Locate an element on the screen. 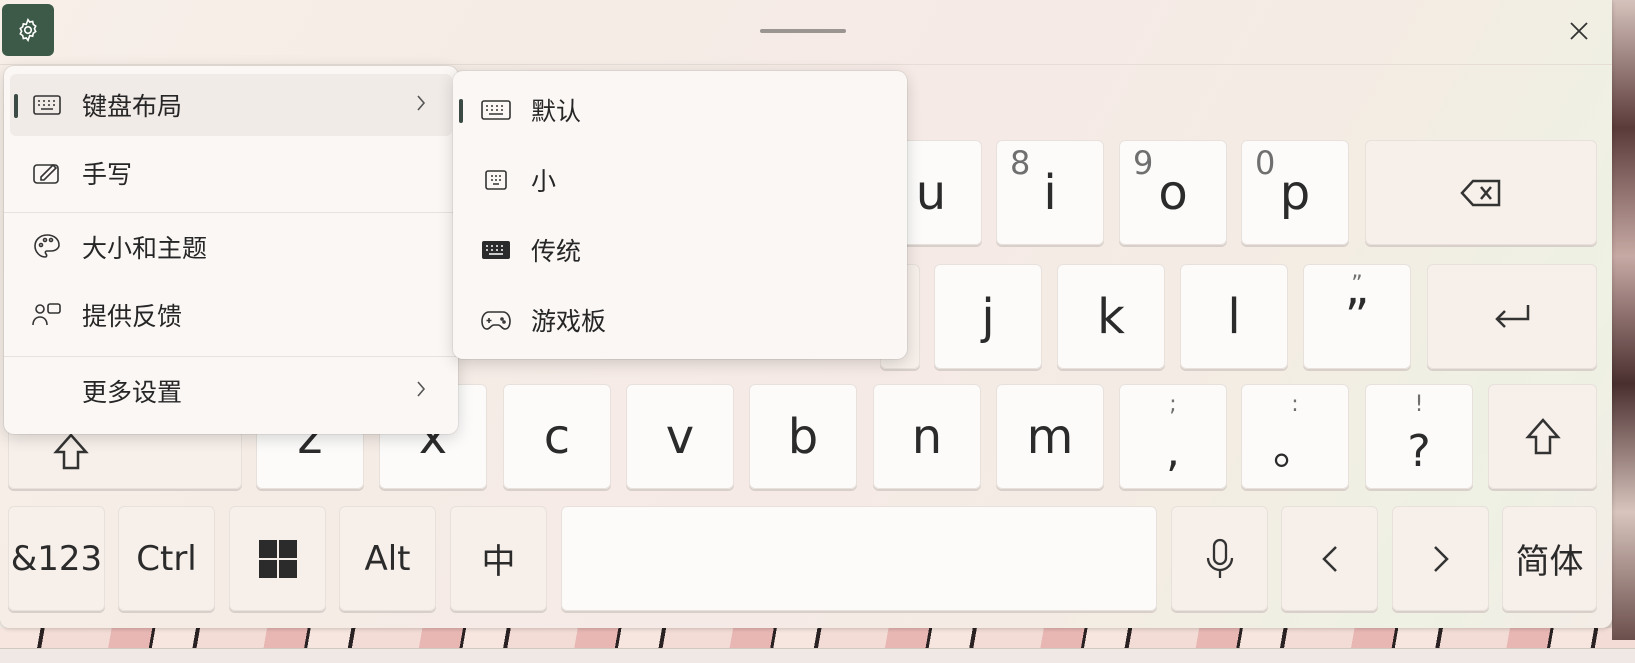  windows-icon is located at coordinates (277, 558).